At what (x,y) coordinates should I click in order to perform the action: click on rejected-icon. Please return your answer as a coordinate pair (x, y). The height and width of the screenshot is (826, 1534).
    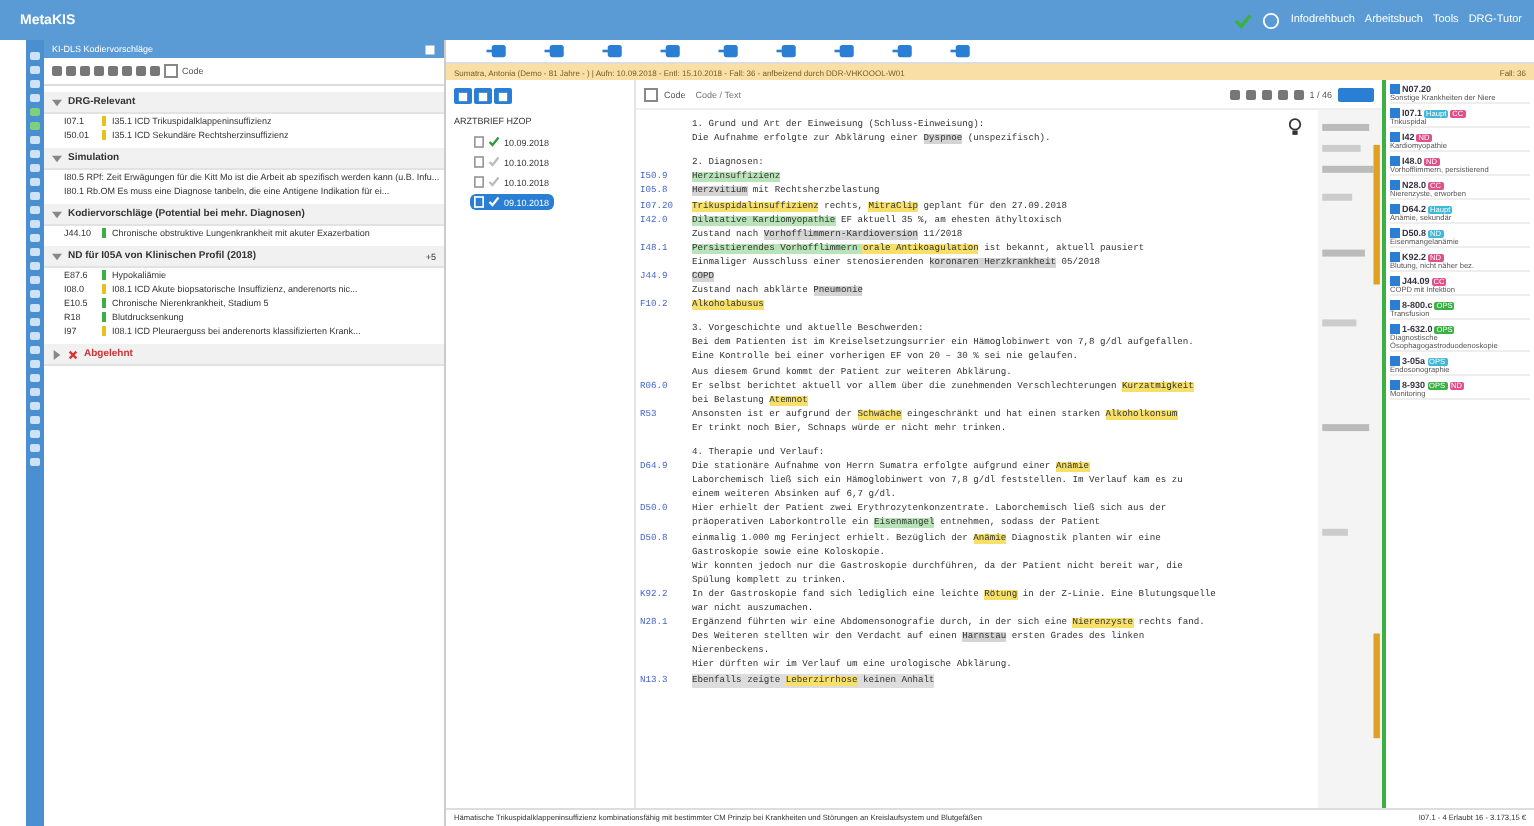
    Looking at the image, I should click on (73, 354).